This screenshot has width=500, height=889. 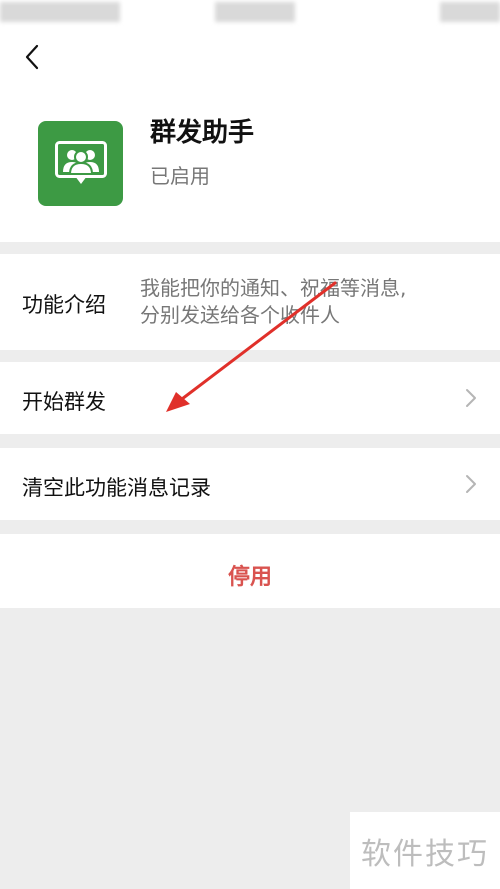 What do you see at coordinates (255, 12) in the screenshot?
I see `status-bar-center-blur` at bounding box center [255, 12].